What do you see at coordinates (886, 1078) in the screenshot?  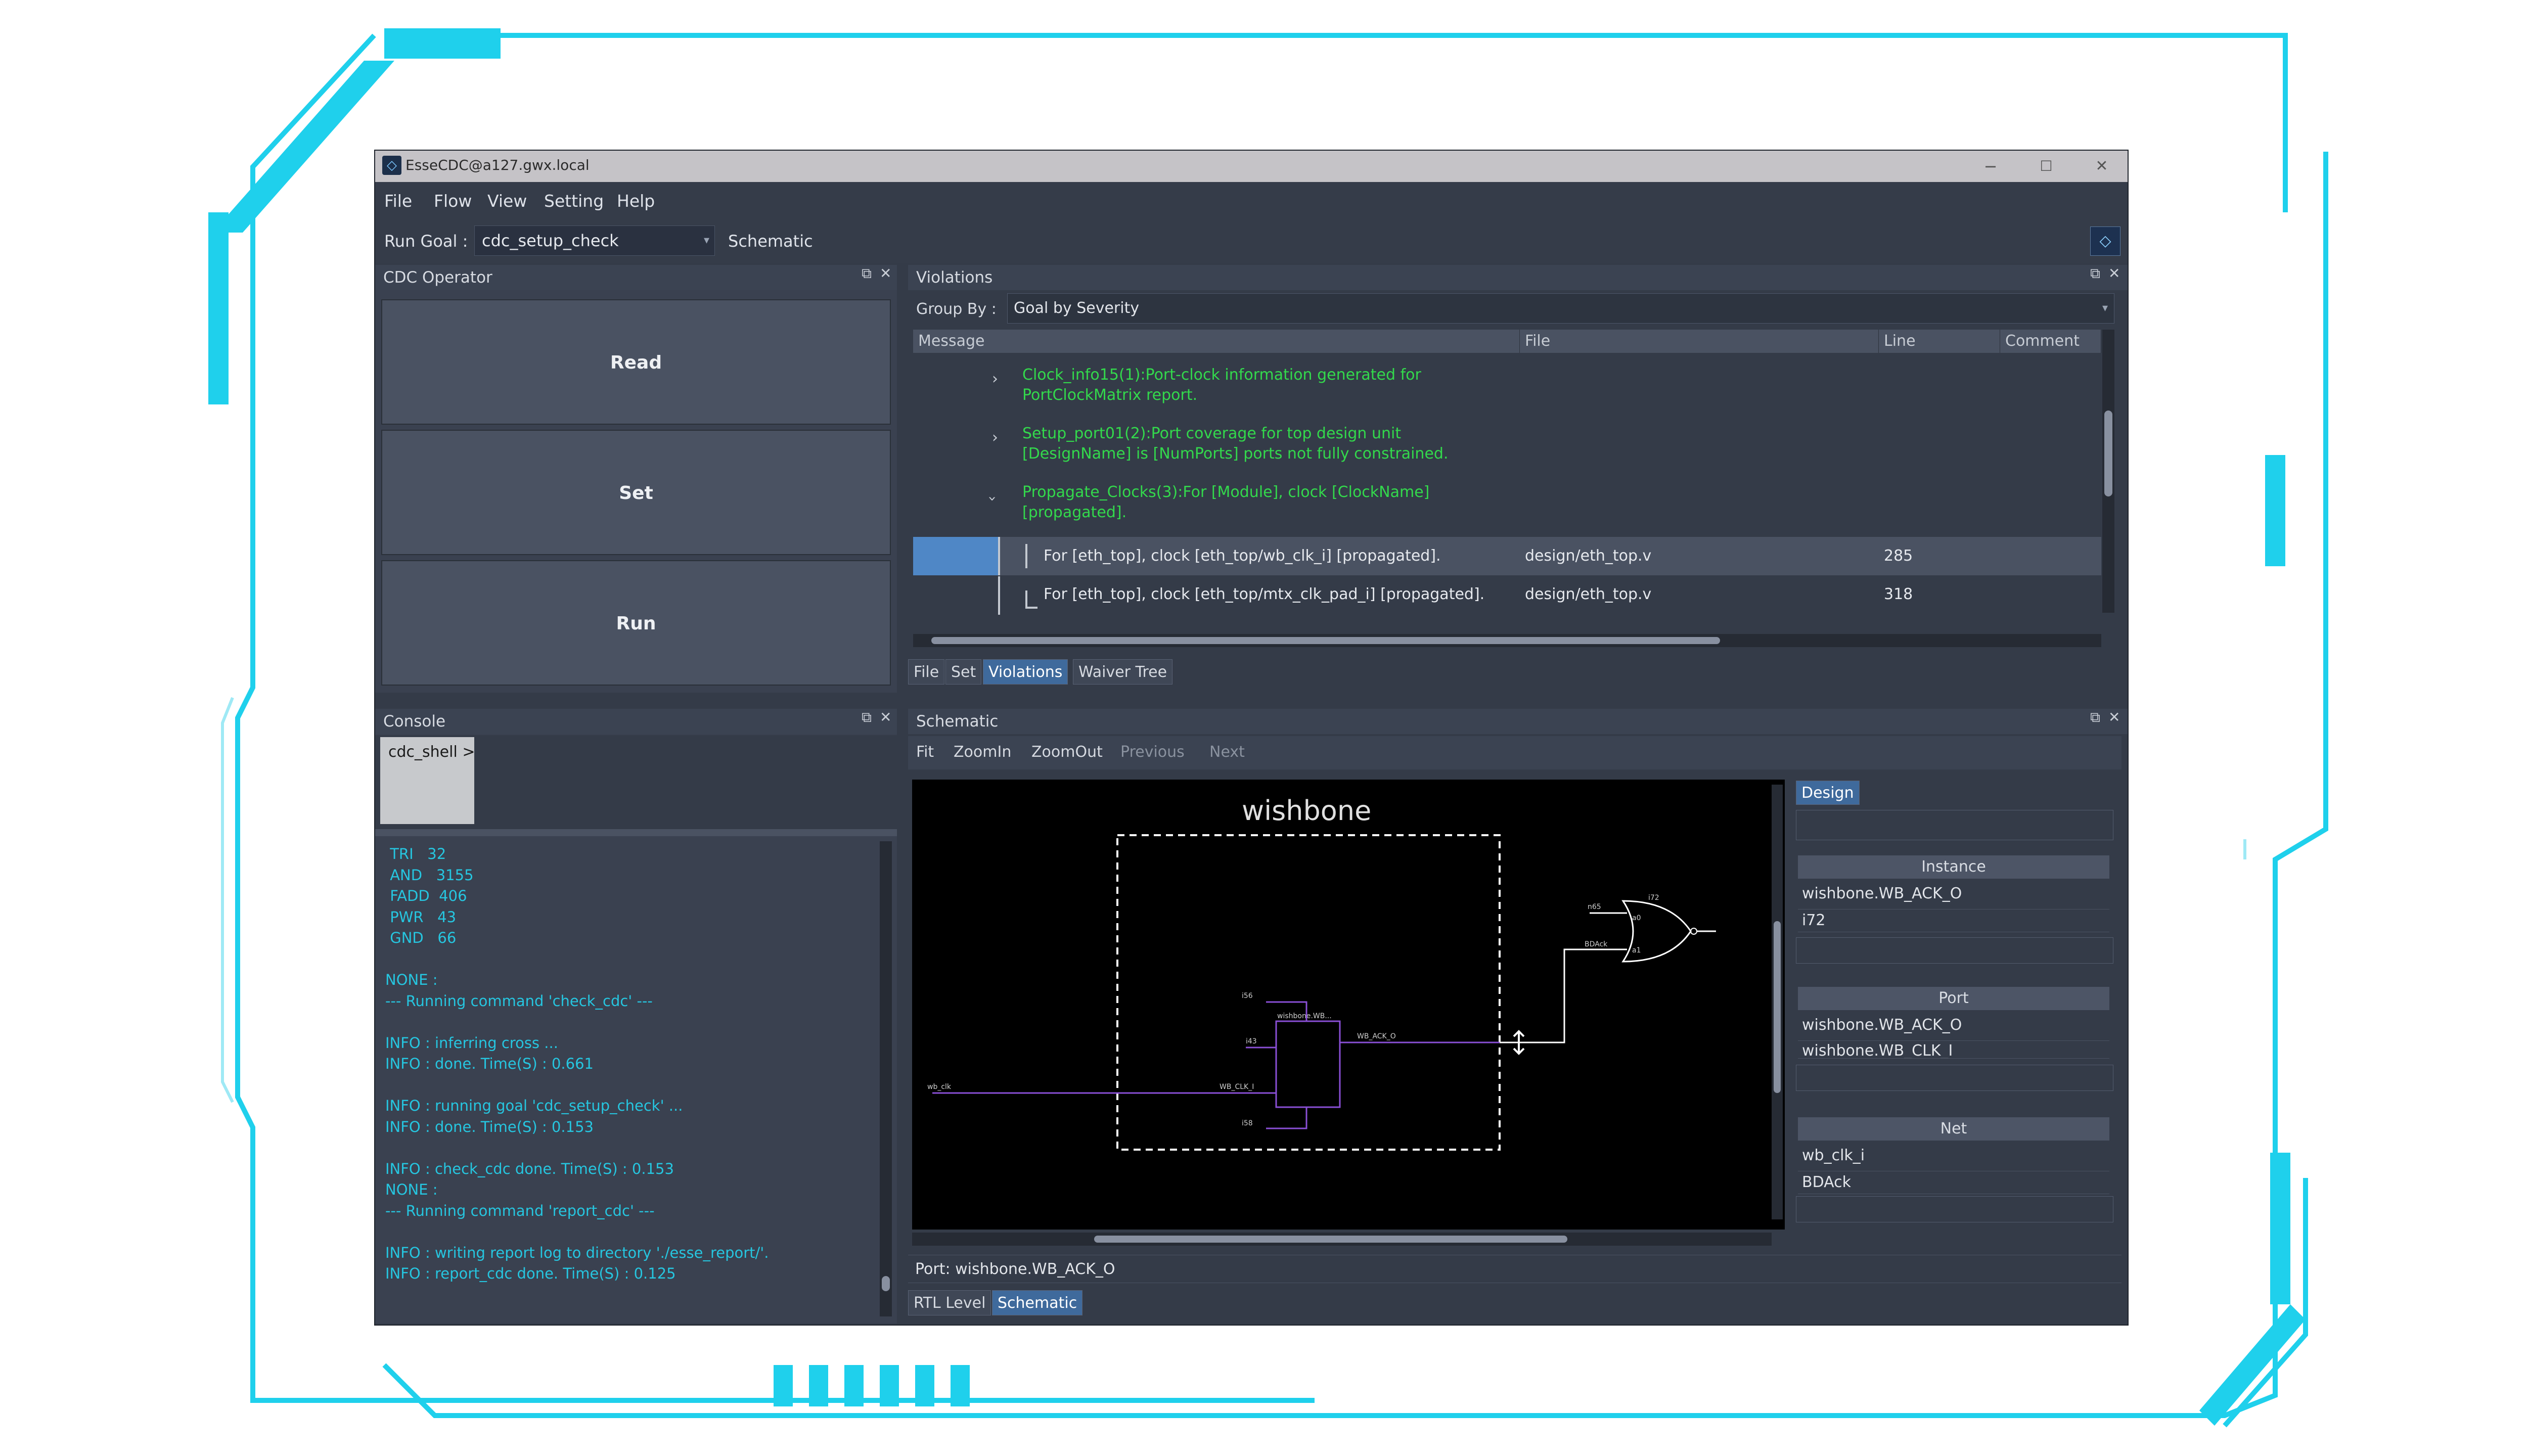 I see `console-vscroll` at bounding box center [886, 1078].